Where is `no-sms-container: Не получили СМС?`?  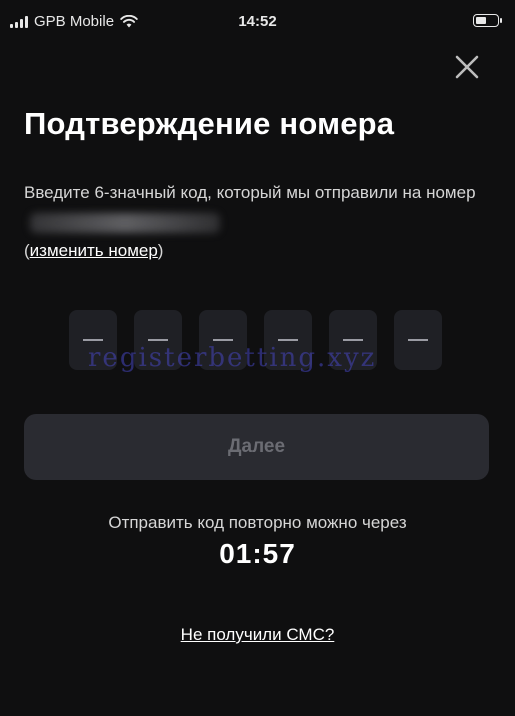 no-sms-container: Не получили СМС? is located at coordinates (257, 635).